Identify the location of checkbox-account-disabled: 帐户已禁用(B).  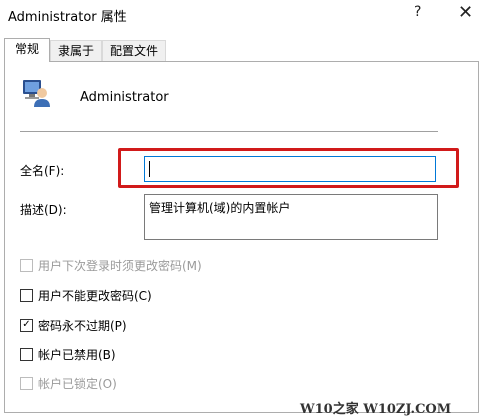
(68, 354).